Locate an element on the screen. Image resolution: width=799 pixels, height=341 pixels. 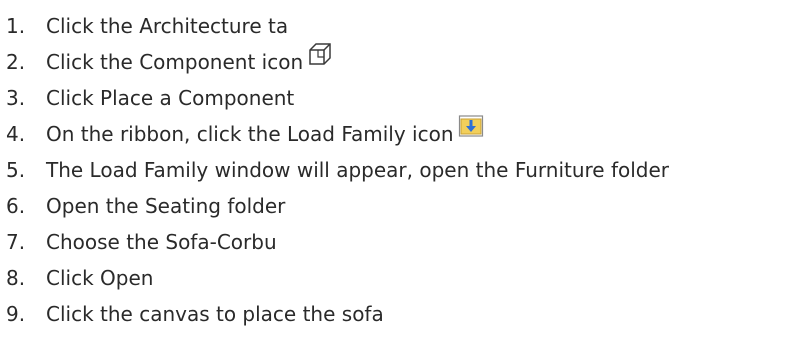
step-number: 6. is located at coordinates (16, 206).